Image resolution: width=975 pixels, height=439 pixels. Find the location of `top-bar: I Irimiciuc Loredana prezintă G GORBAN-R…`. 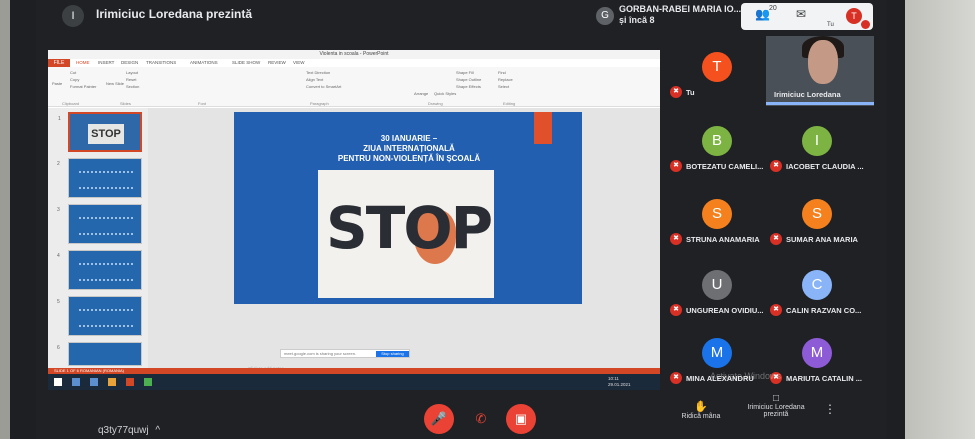

top-bar: I Irimiciuc Loredana prezintă G GORBAN-R… is located at coordinates (461, 17).